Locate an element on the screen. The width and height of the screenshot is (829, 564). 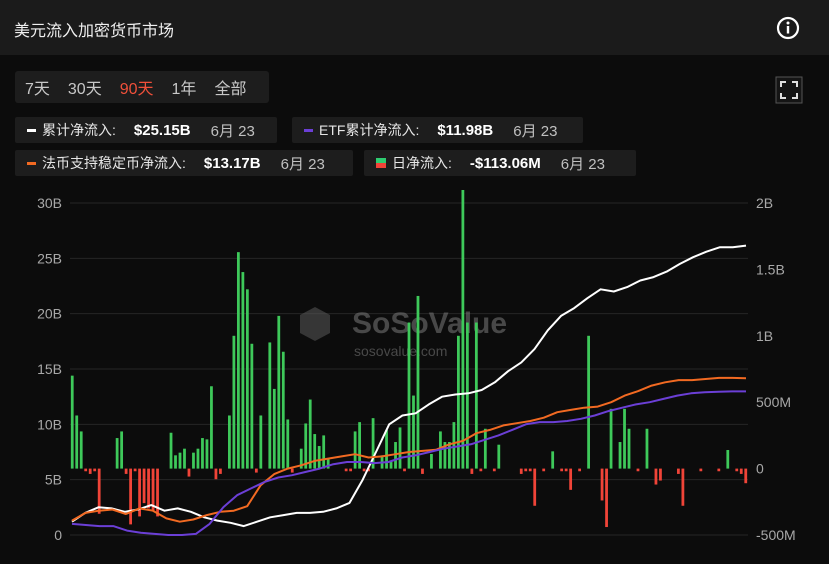
etf-swatch is located at coordinates (308, 130).